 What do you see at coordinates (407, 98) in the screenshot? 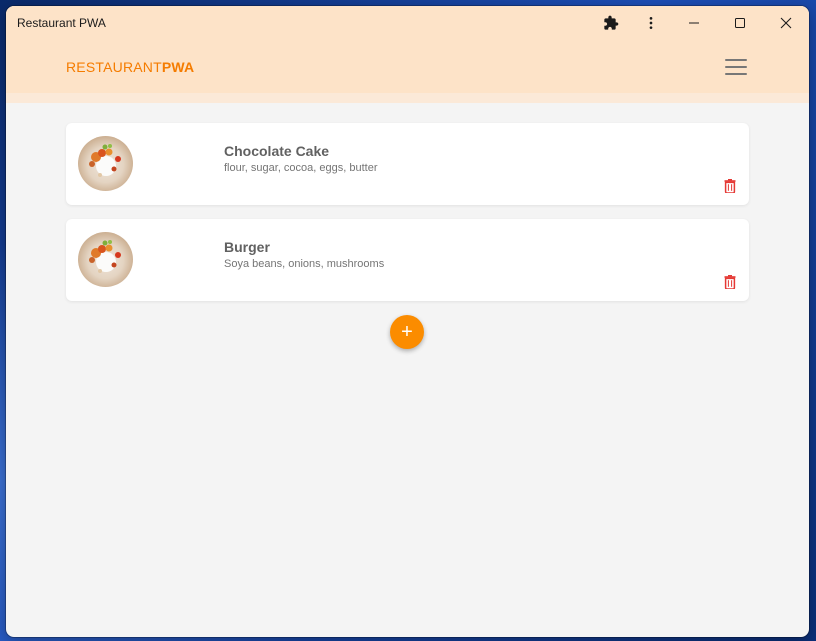
I see `navbar-bottom-strip` at bounding box center [407, 98].